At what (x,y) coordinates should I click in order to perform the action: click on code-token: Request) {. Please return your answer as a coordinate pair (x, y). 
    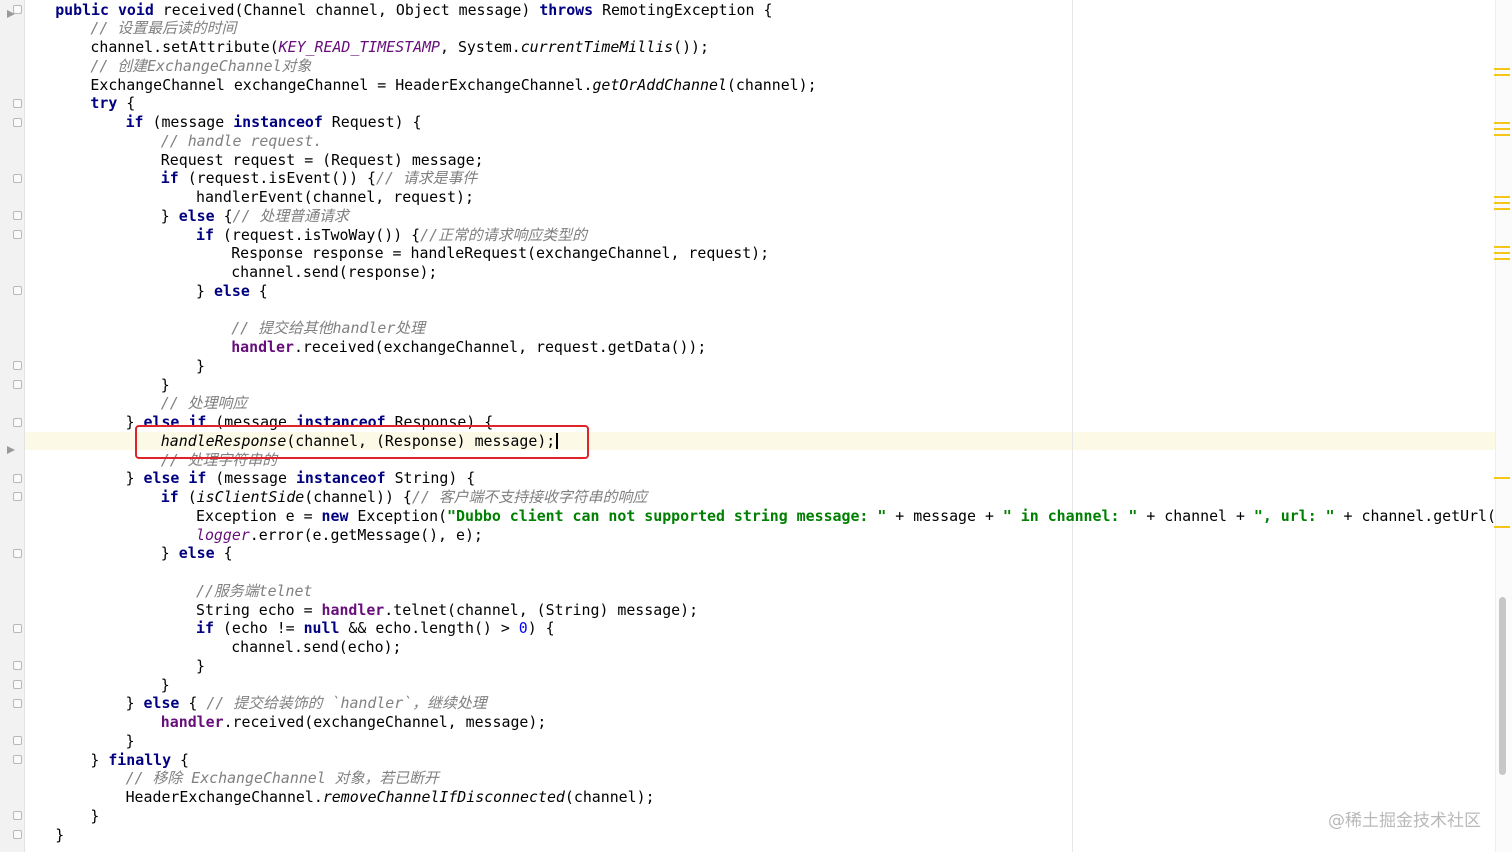
    Looking at the image, I should click on (372, 122).